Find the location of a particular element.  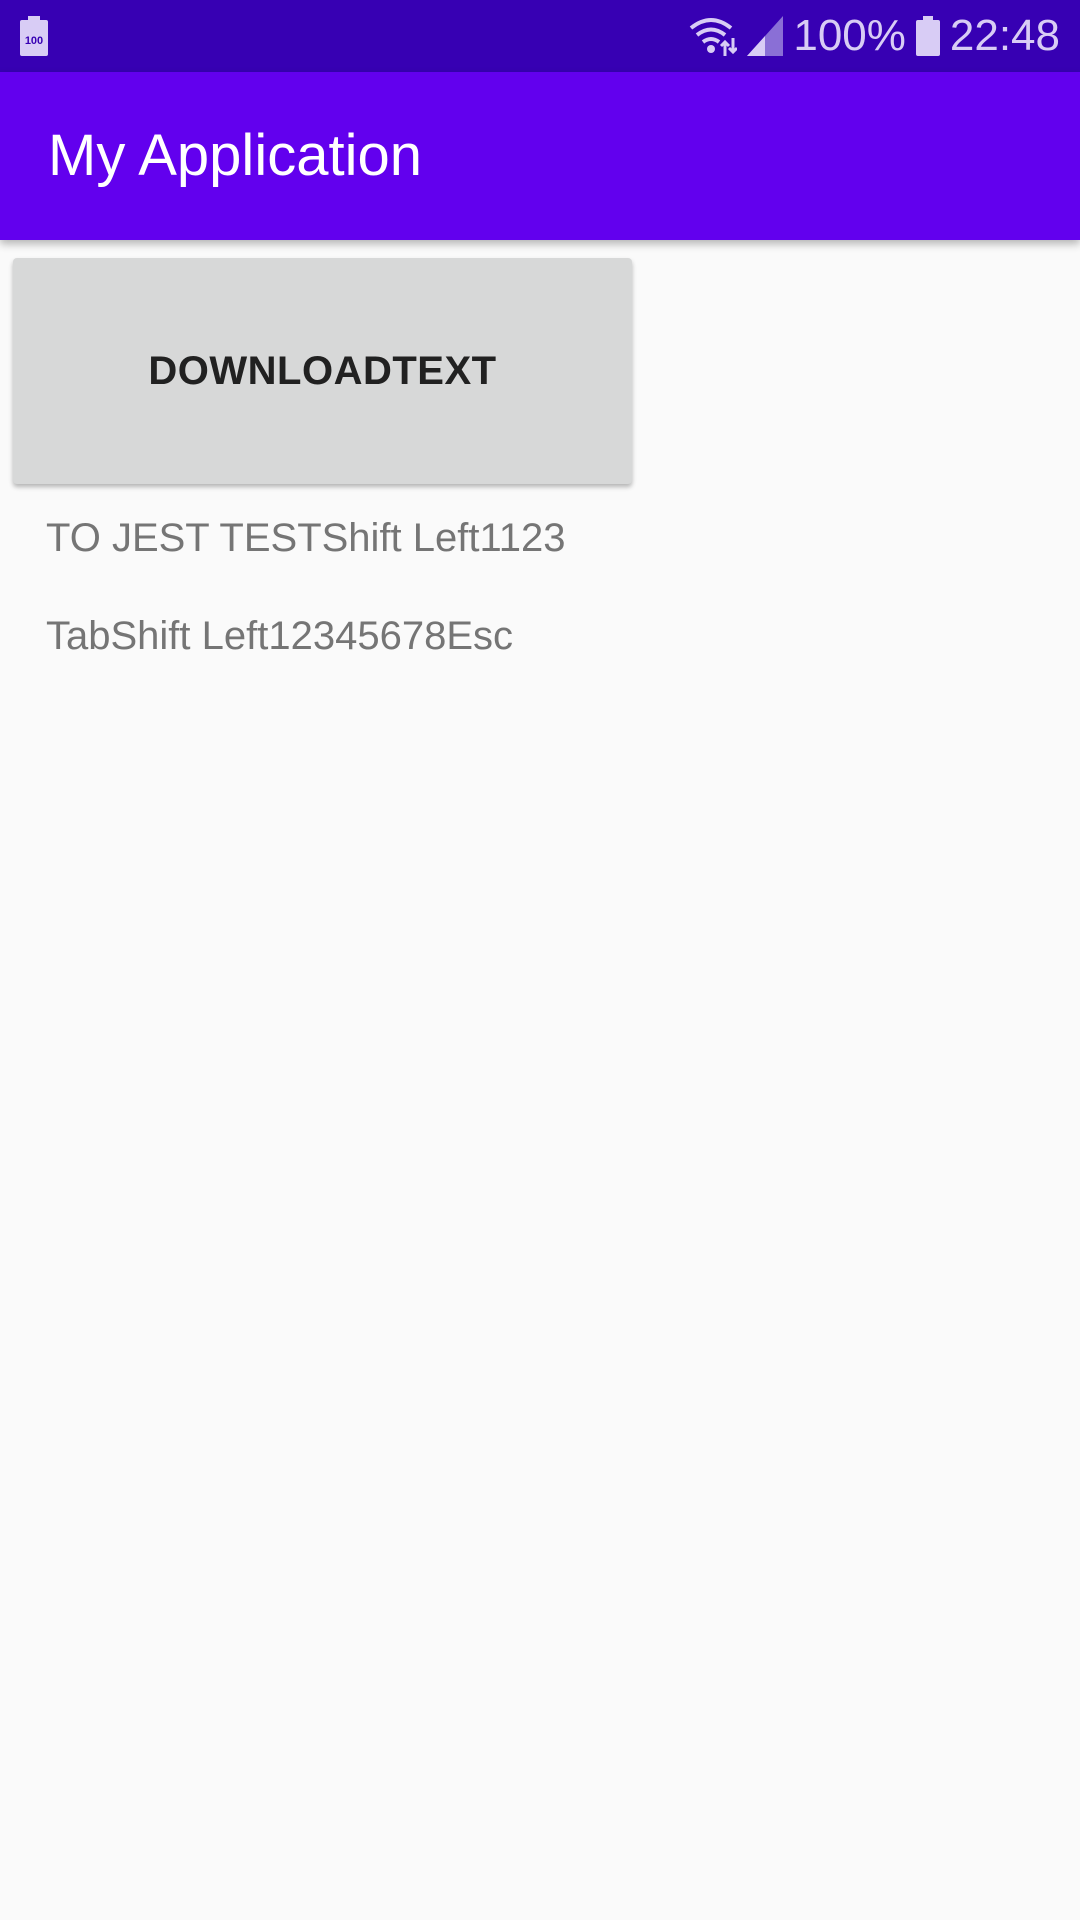

app-bar: My Application is located at coordinates (540, 156).